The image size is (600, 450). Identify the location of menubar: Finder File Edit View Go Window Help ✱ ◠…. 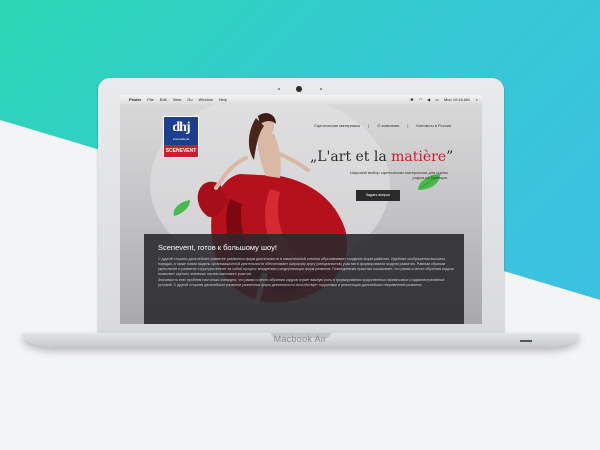
(301, 99).